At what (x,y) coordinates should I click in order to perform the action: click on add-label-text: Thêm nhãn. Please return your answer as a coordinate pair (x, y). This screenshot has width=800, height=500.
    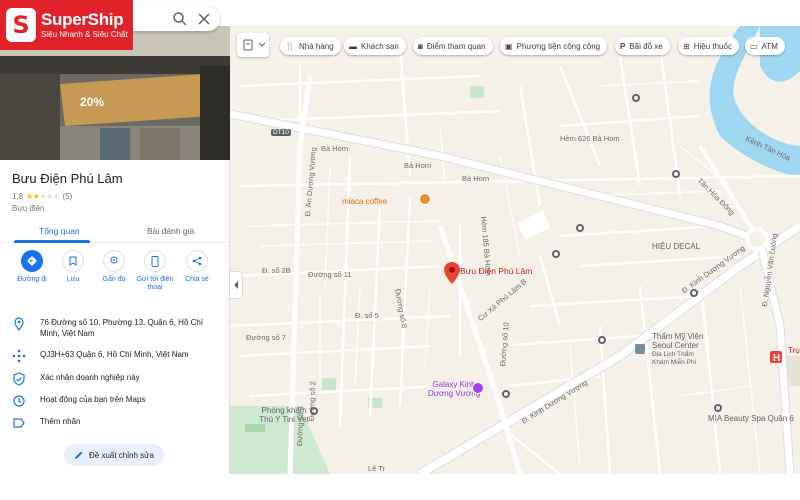
    Looking at the image, I should click on (60, 421).